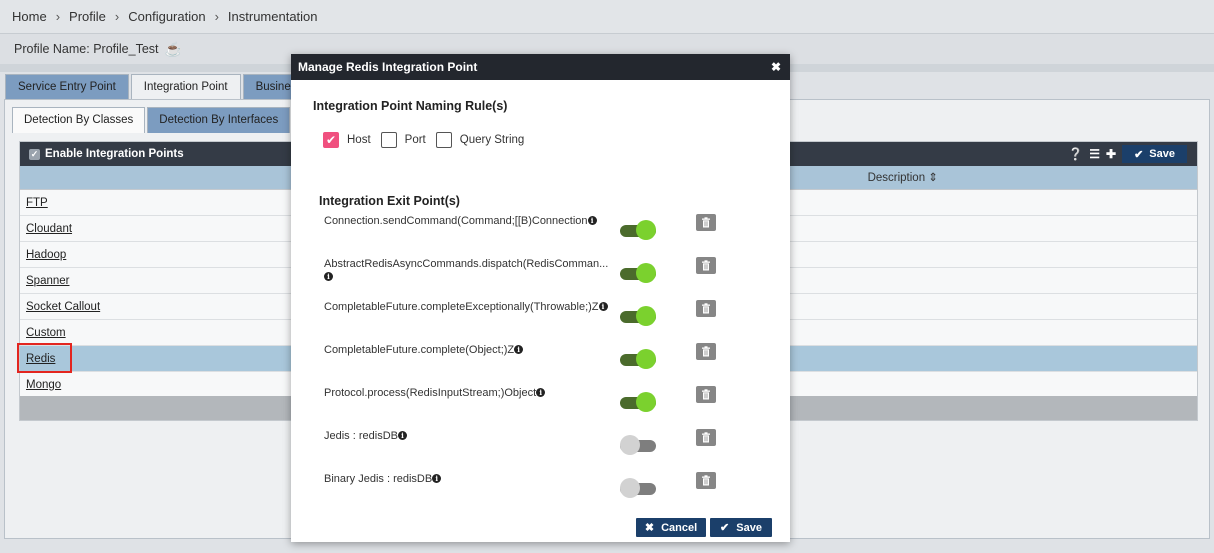  I want to click on port-label: Port, so click(415, 140).